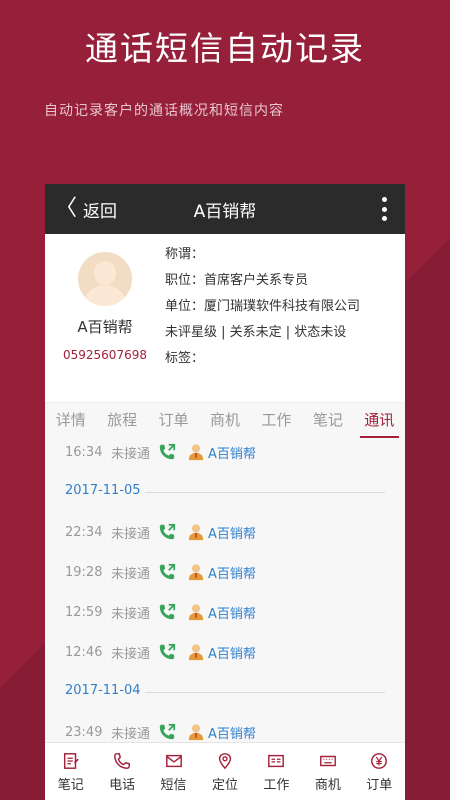 The width and height of the screenshot is (450, 800). What do you see at coordinates (276, 771) in the screenshot?
I see `nav-work: 工作` at bounding box center [276, 771].